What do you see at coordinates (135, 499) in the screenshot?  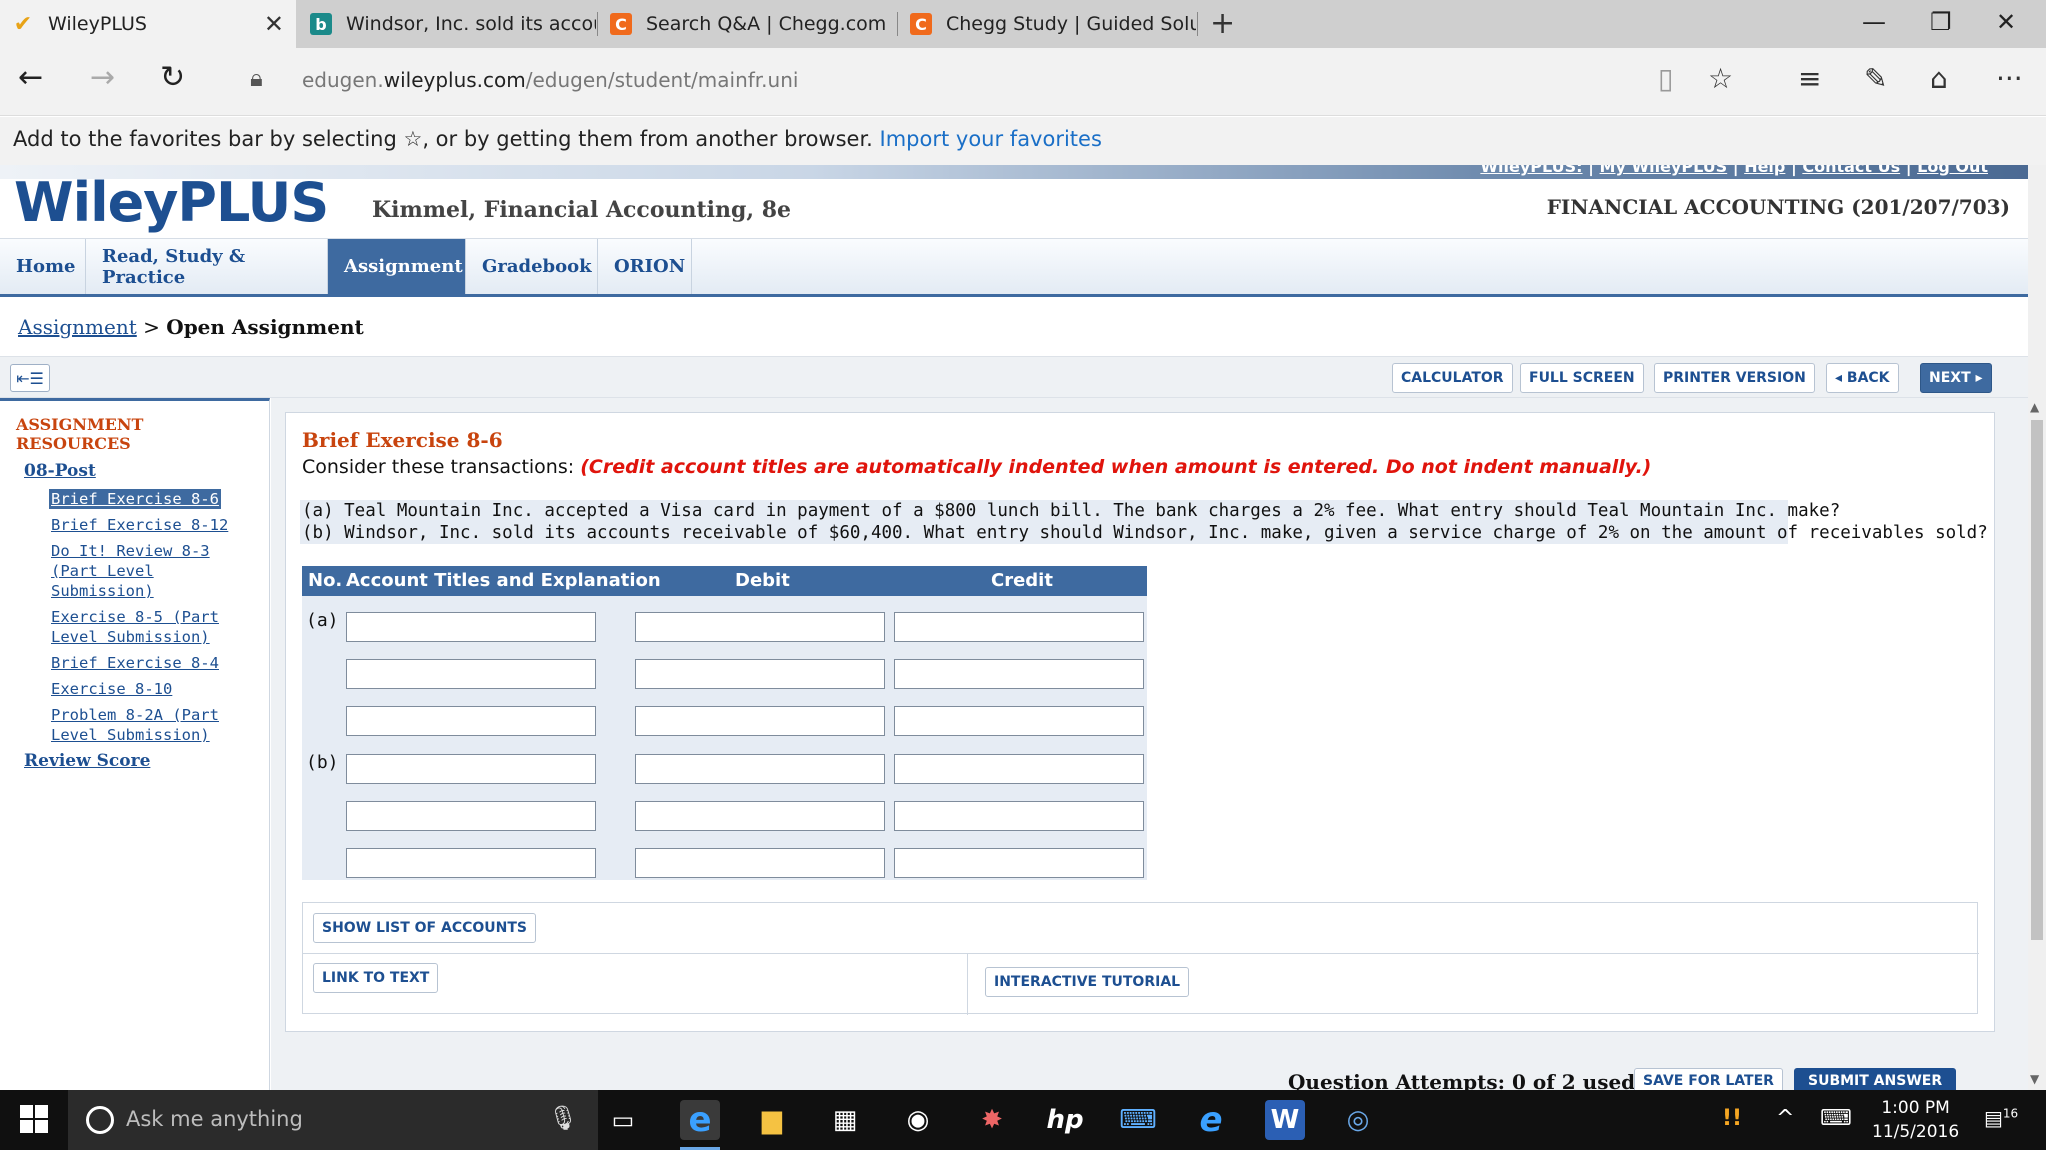 I see `resource-item-current: Brief Exercise 8-6` at bounding box center [135, 499].